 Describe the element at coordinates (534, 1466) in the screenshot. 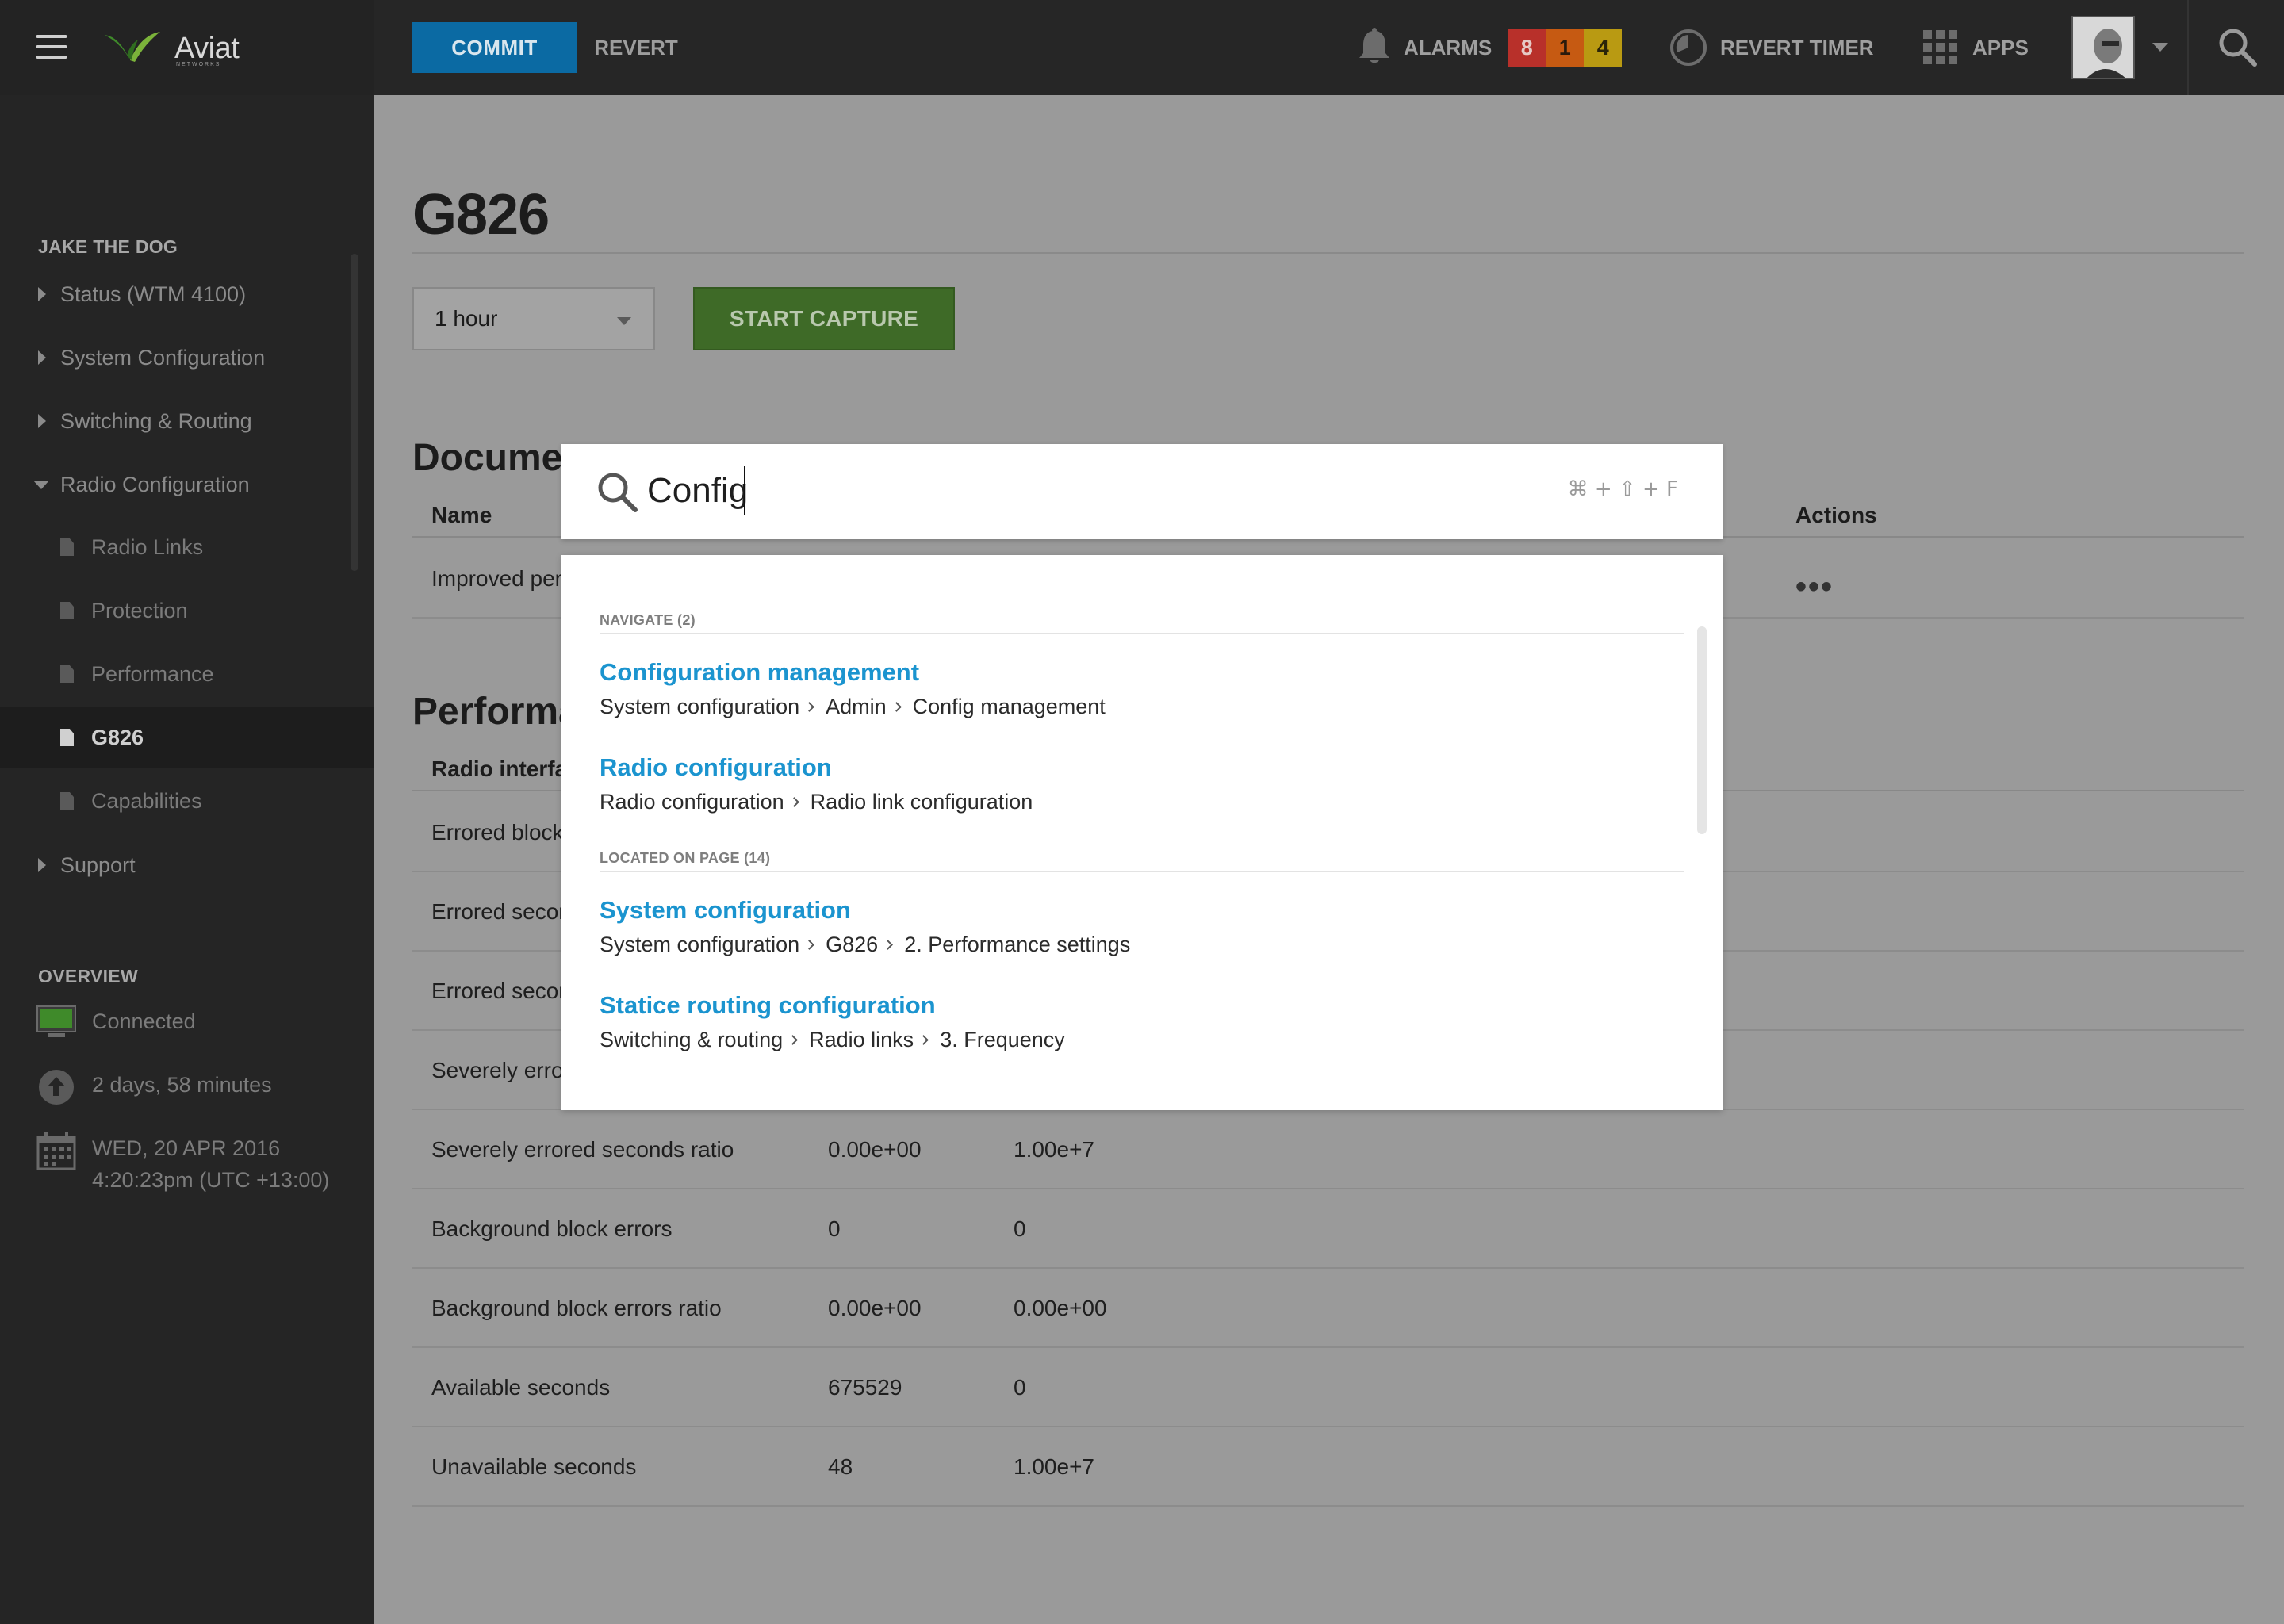

I see `performance-row-label: Unavailable seconds` at that location.